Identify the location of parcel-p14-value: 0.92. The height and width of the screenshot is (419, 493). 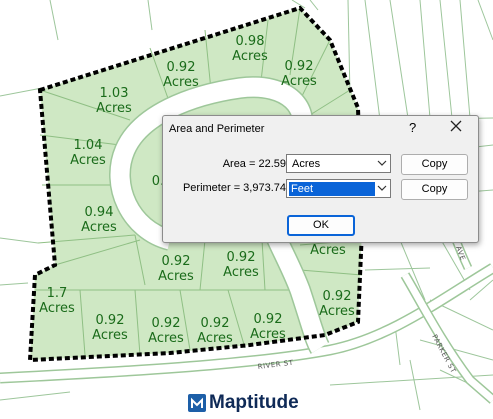
(337, 296).